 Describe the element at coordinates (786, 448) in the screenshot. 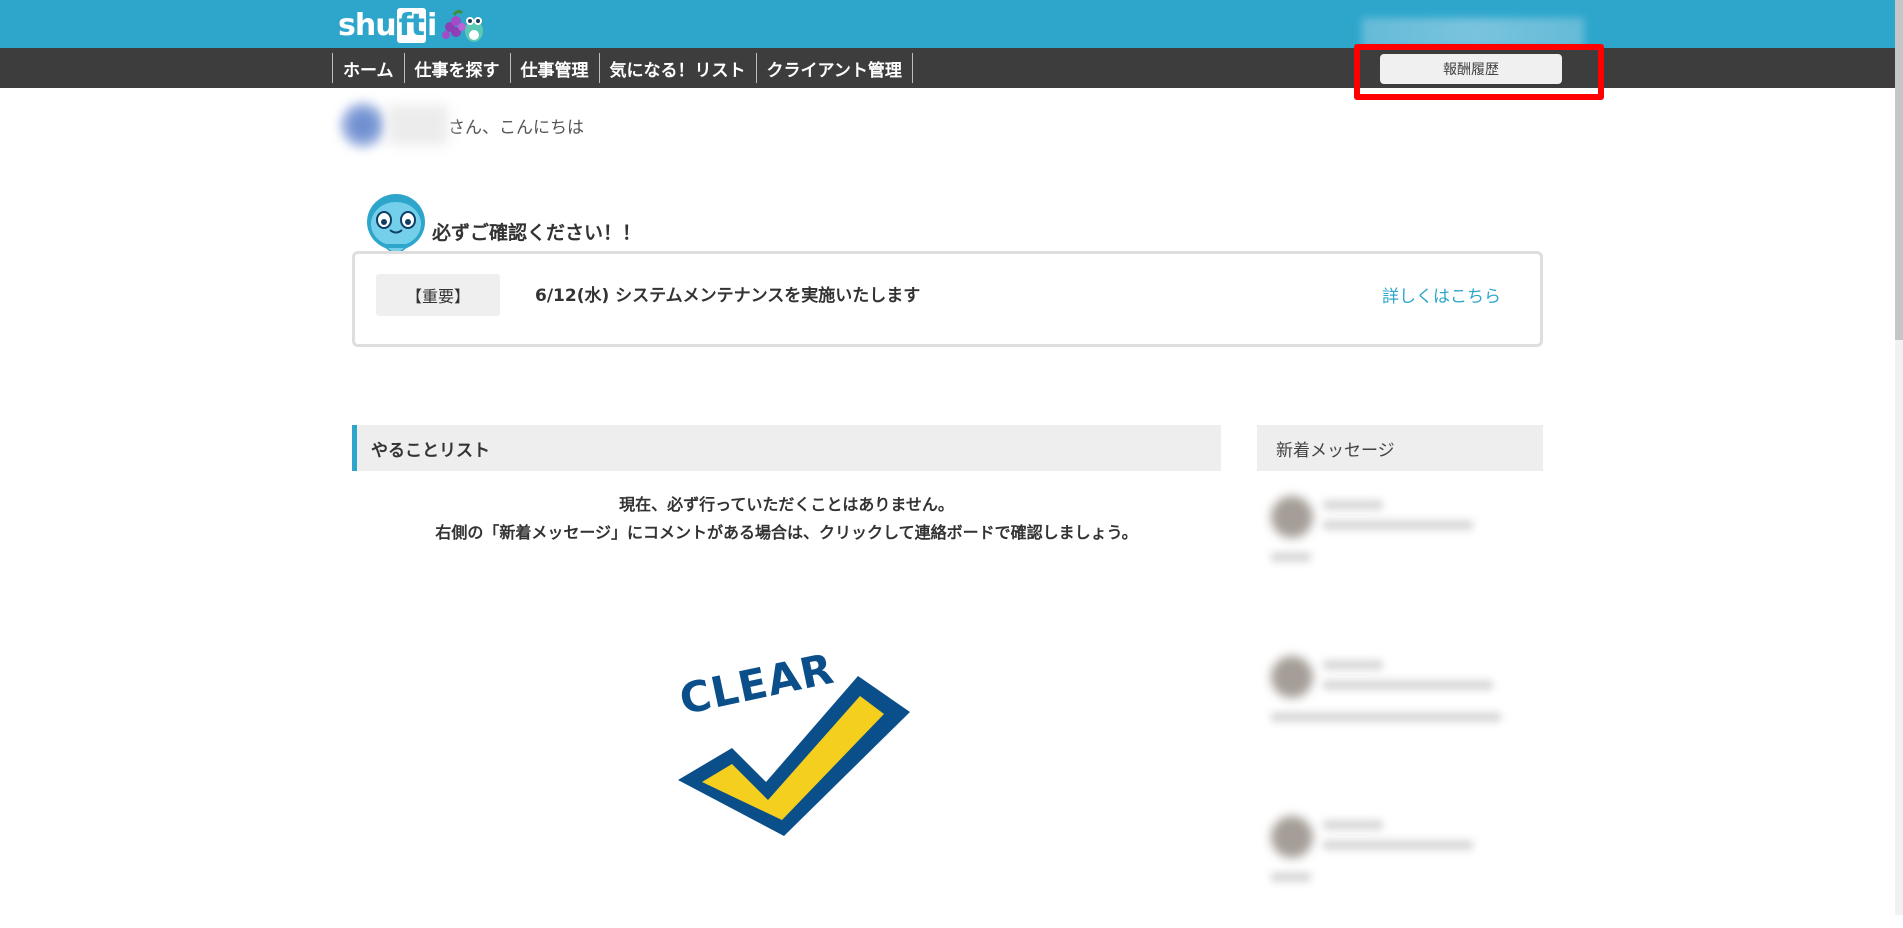

I see `todo-list-header: やることリスト` at that location.